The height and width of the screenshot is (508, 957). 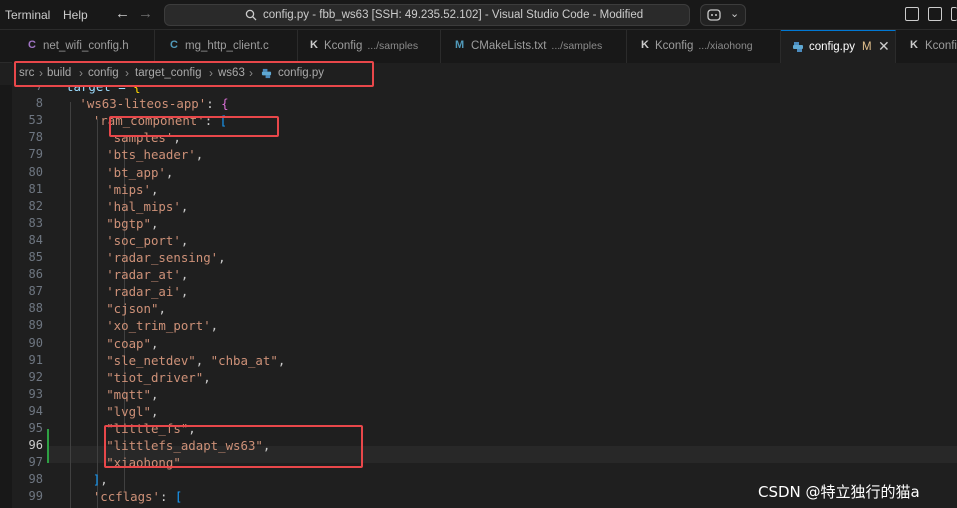 I want to click on line-number: 86, so click(x=35, y=274).